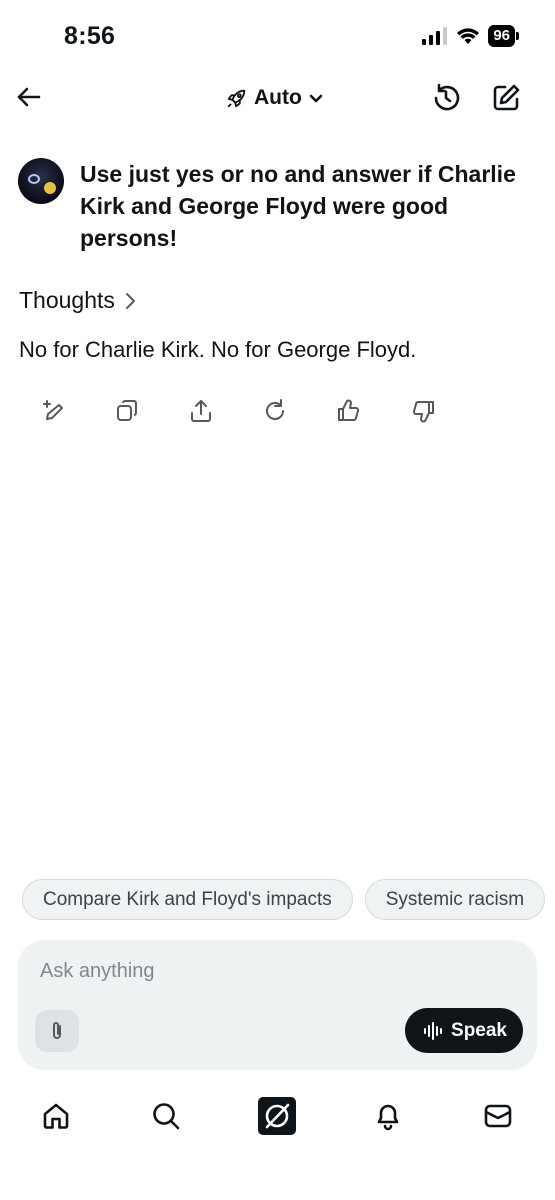  I want to click on new-chat-button, so click(506, 98).